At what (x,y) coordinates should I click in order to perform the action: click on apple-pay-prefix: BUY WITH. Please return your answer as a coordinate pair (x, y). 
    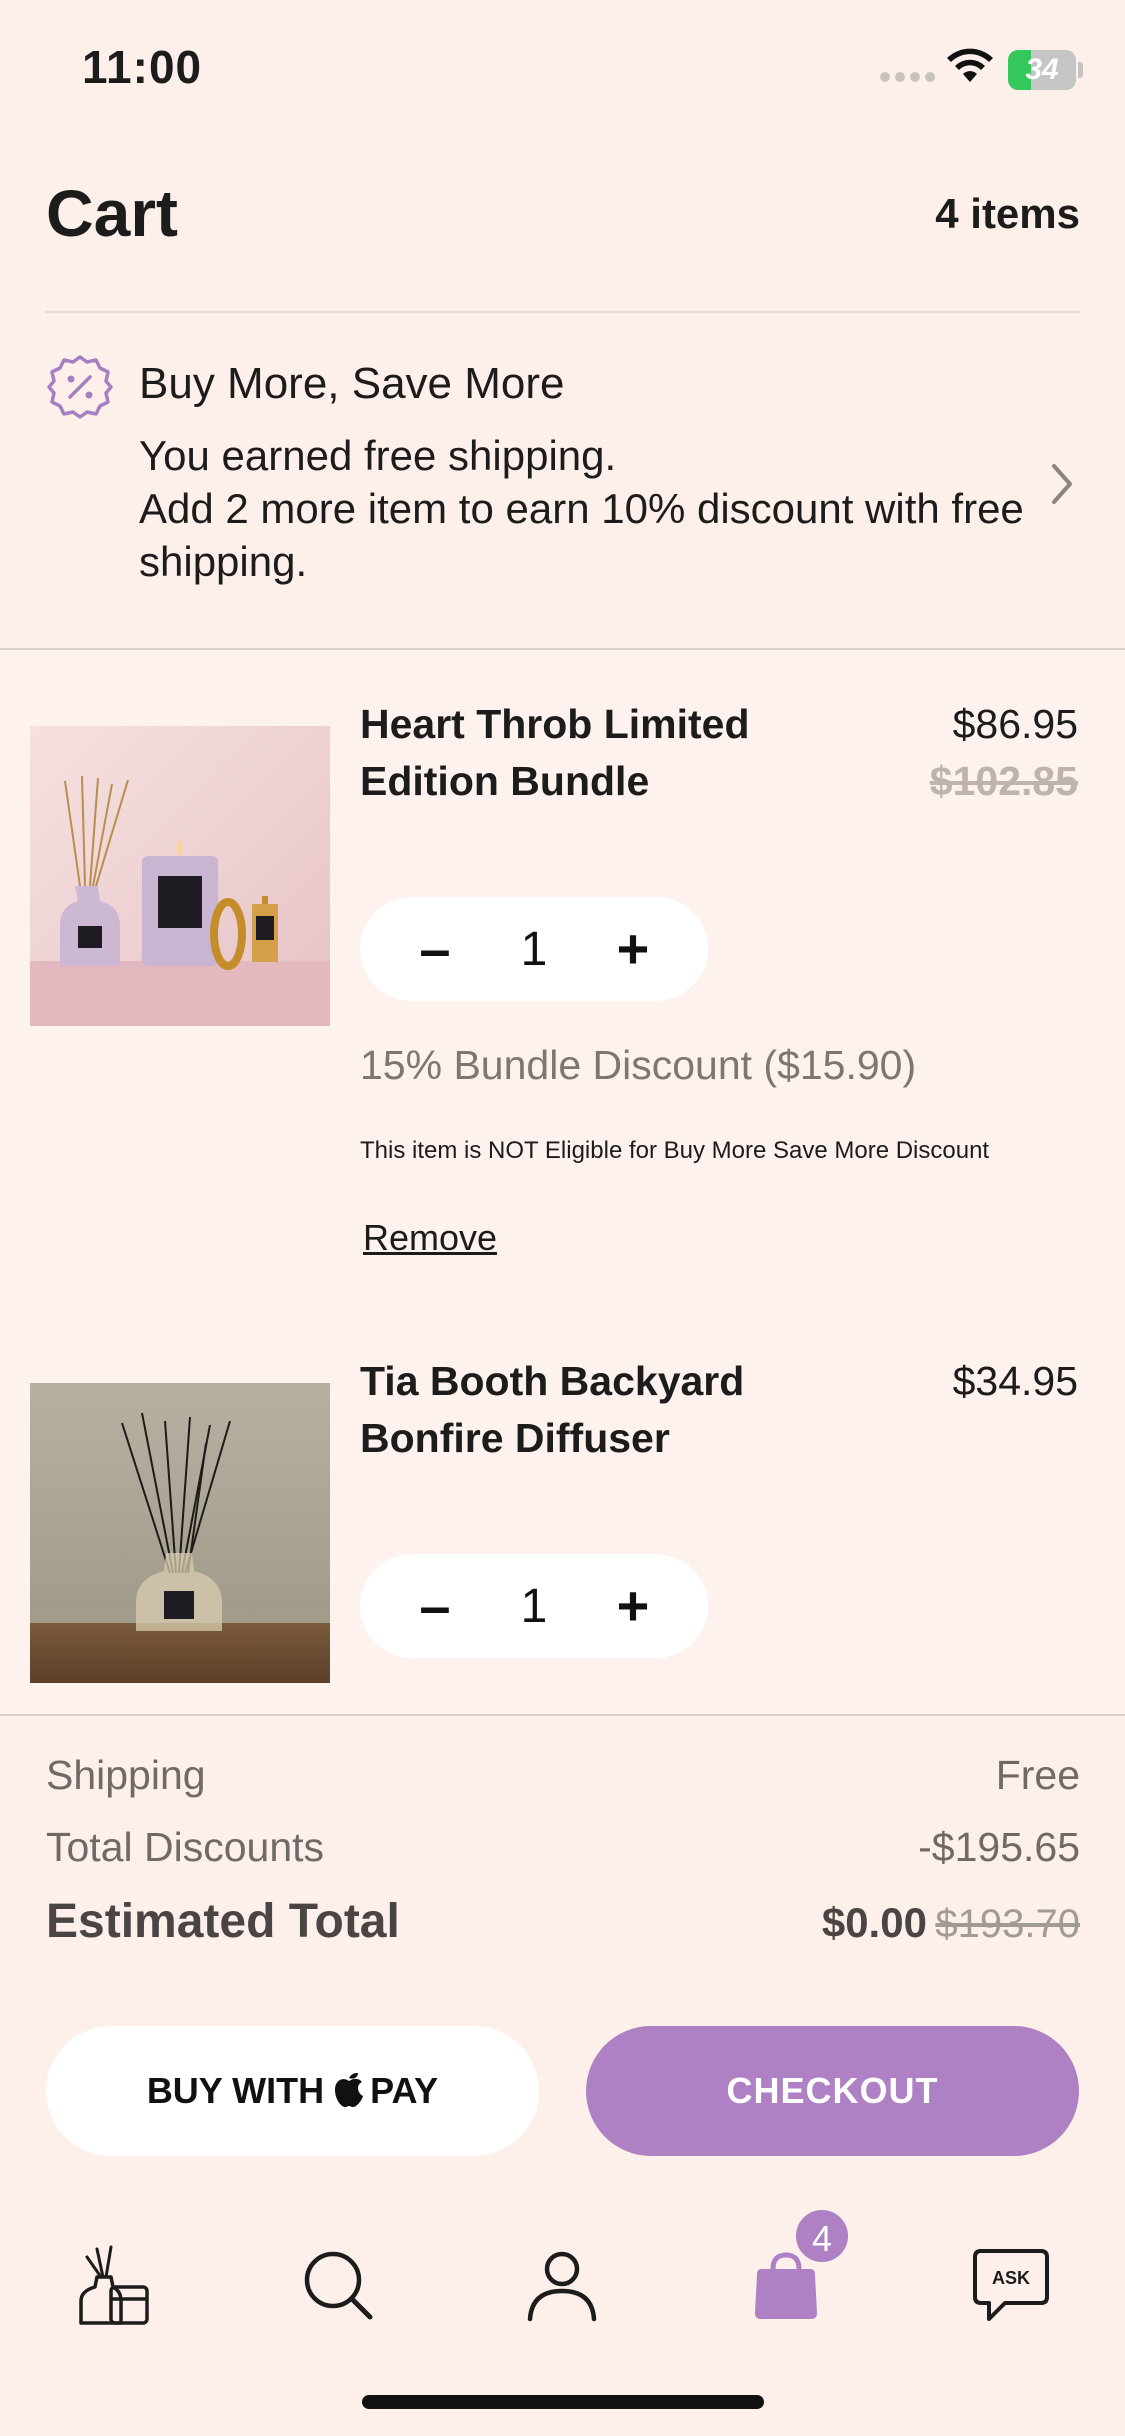
    Looking at the image, I should click on (235, 2090).